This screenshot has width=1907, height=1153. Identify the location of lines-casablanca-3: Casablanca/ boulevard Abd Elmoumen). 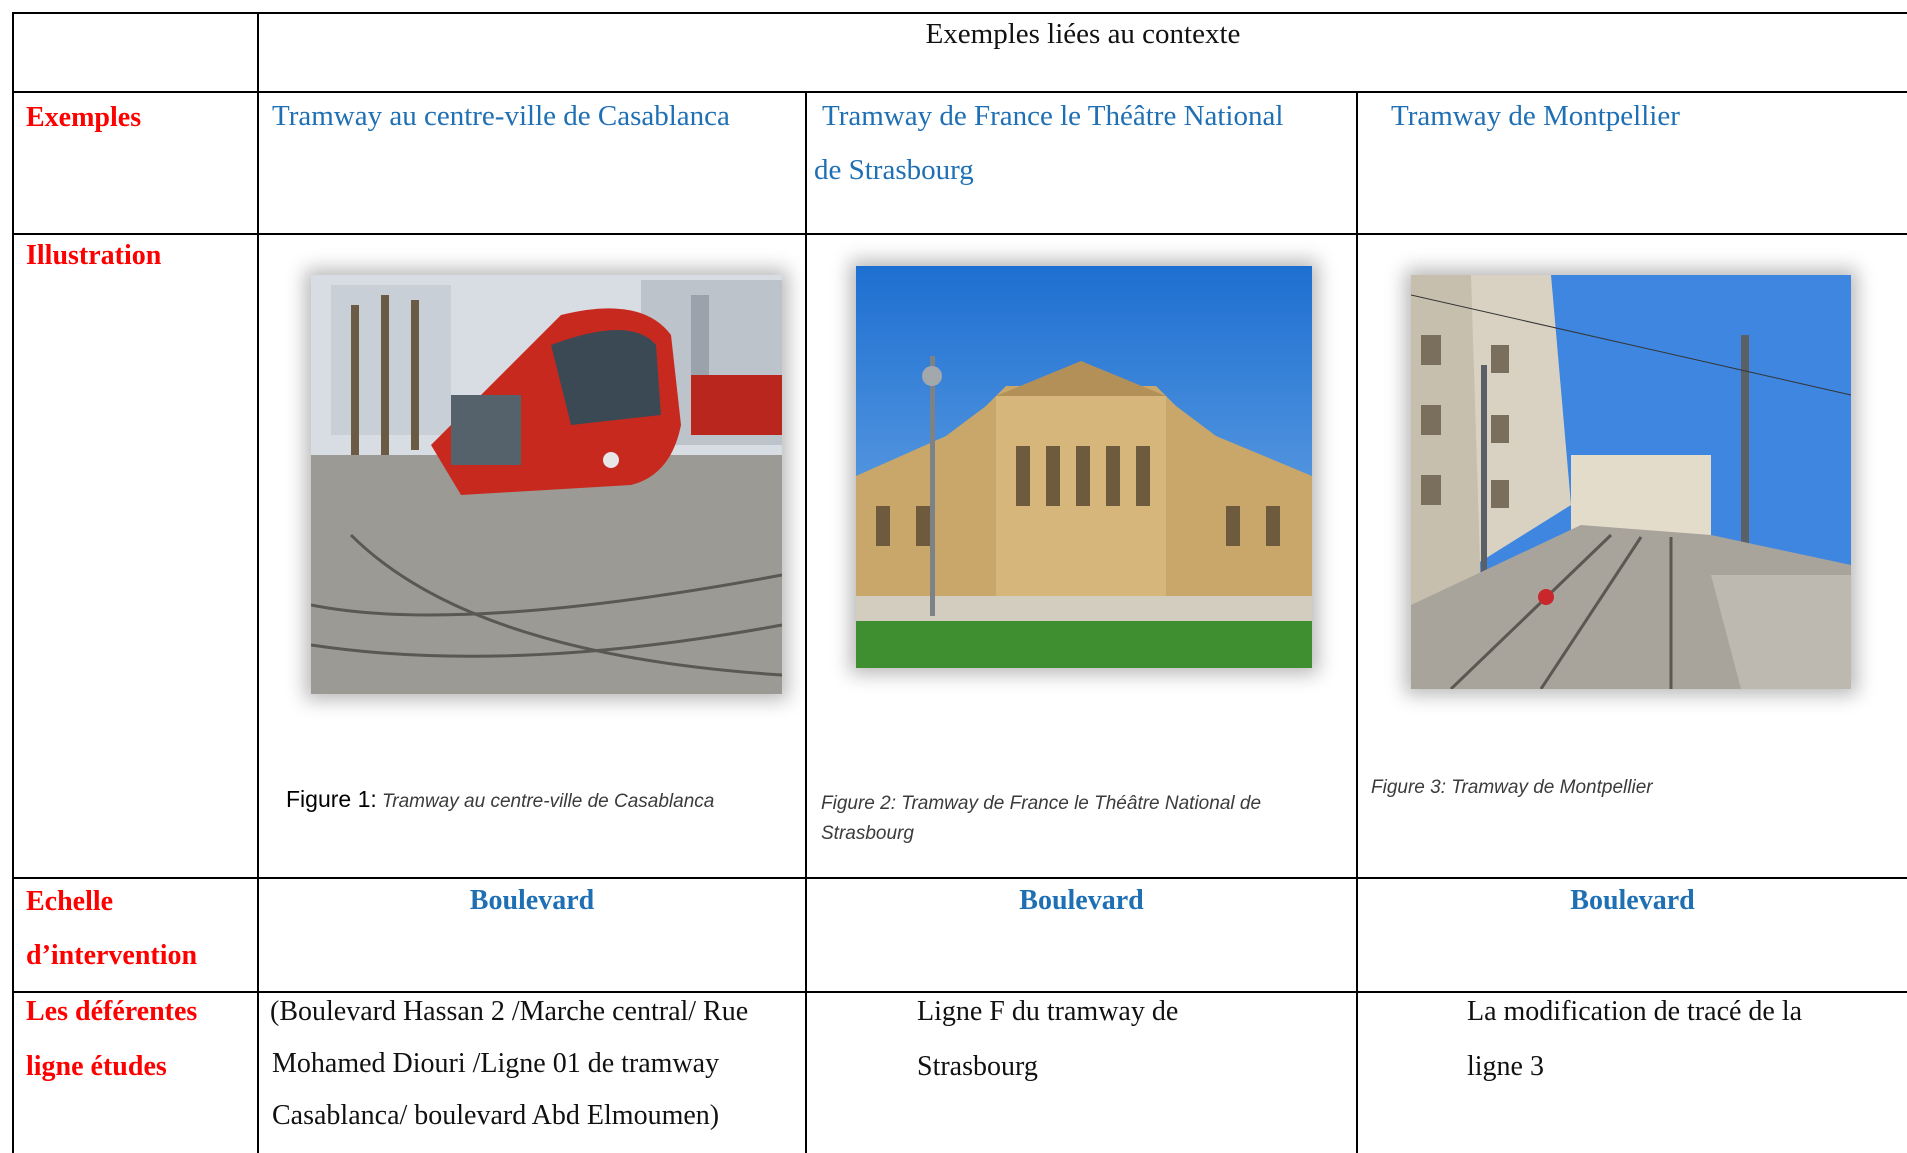
(496, 1115).